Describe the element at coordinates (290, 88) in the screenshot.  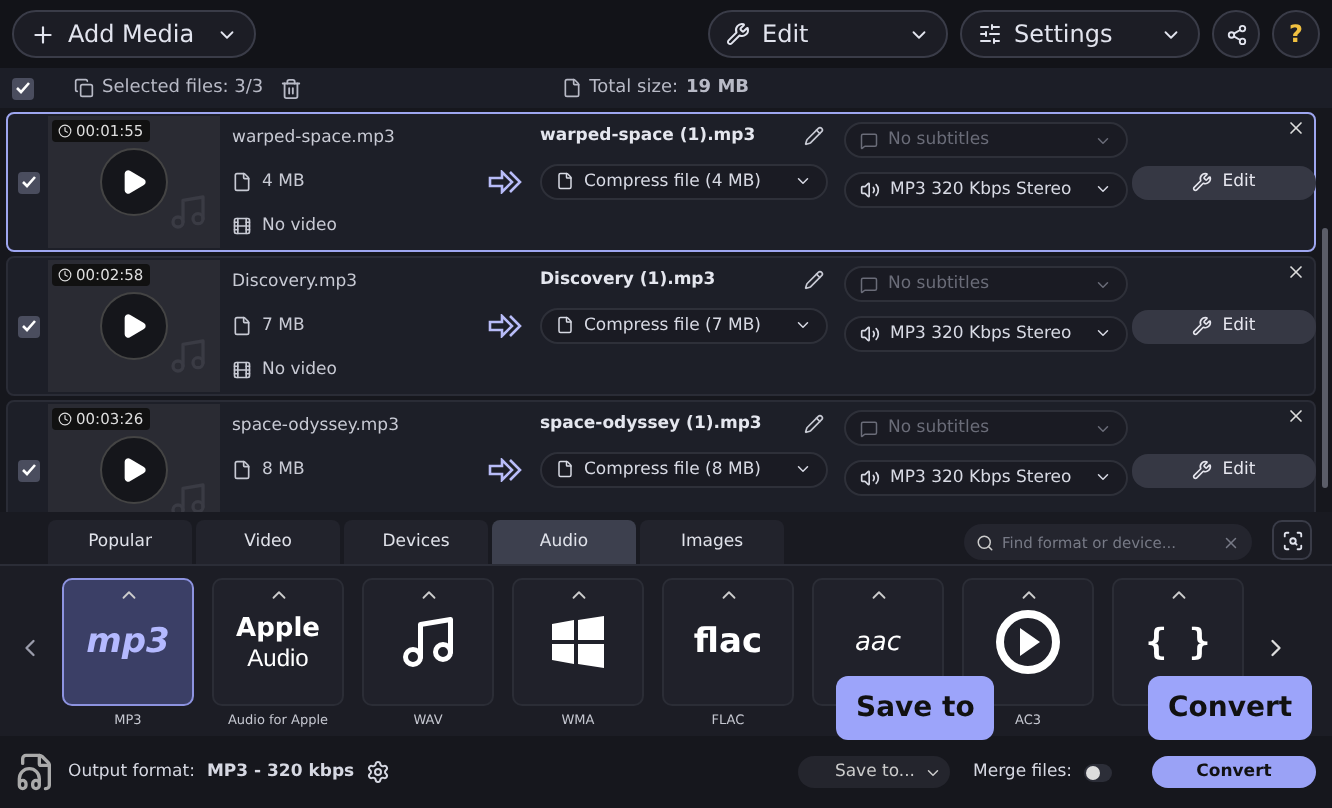
I see `delete-icon` at that location.